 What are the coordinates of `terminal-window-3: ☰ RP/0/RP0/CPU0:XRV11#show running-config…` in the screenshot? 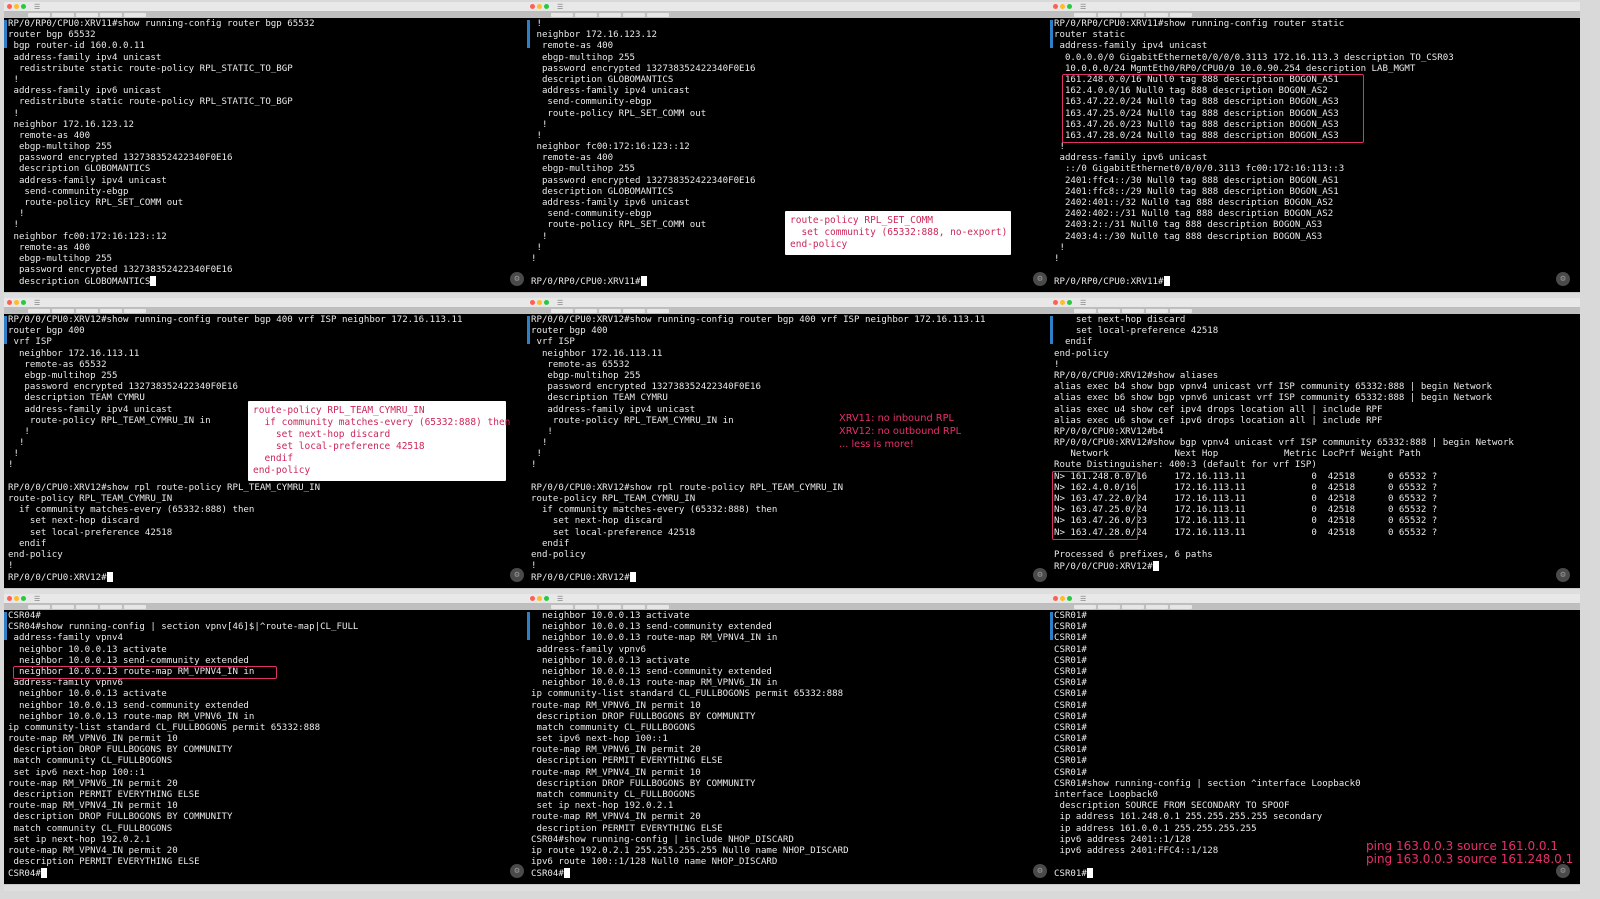 It's located at (1315, 150).